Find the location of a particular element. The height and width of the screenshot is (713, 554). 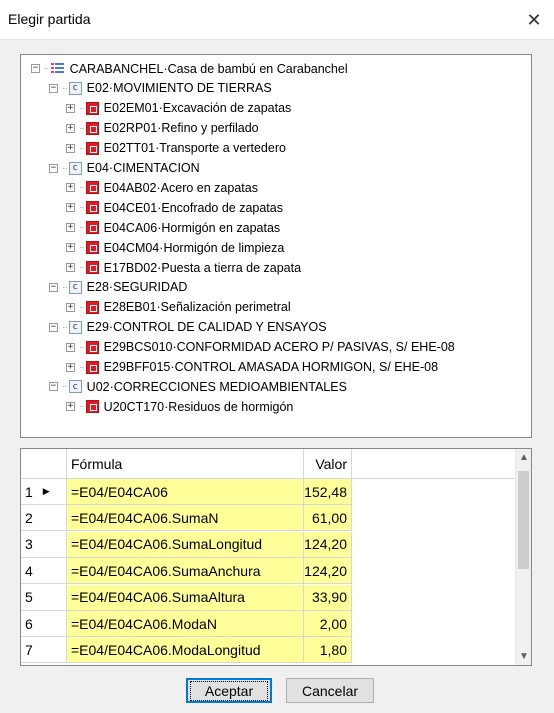

tree-item-code: E04CM04 is located at coordinates (131, 247).